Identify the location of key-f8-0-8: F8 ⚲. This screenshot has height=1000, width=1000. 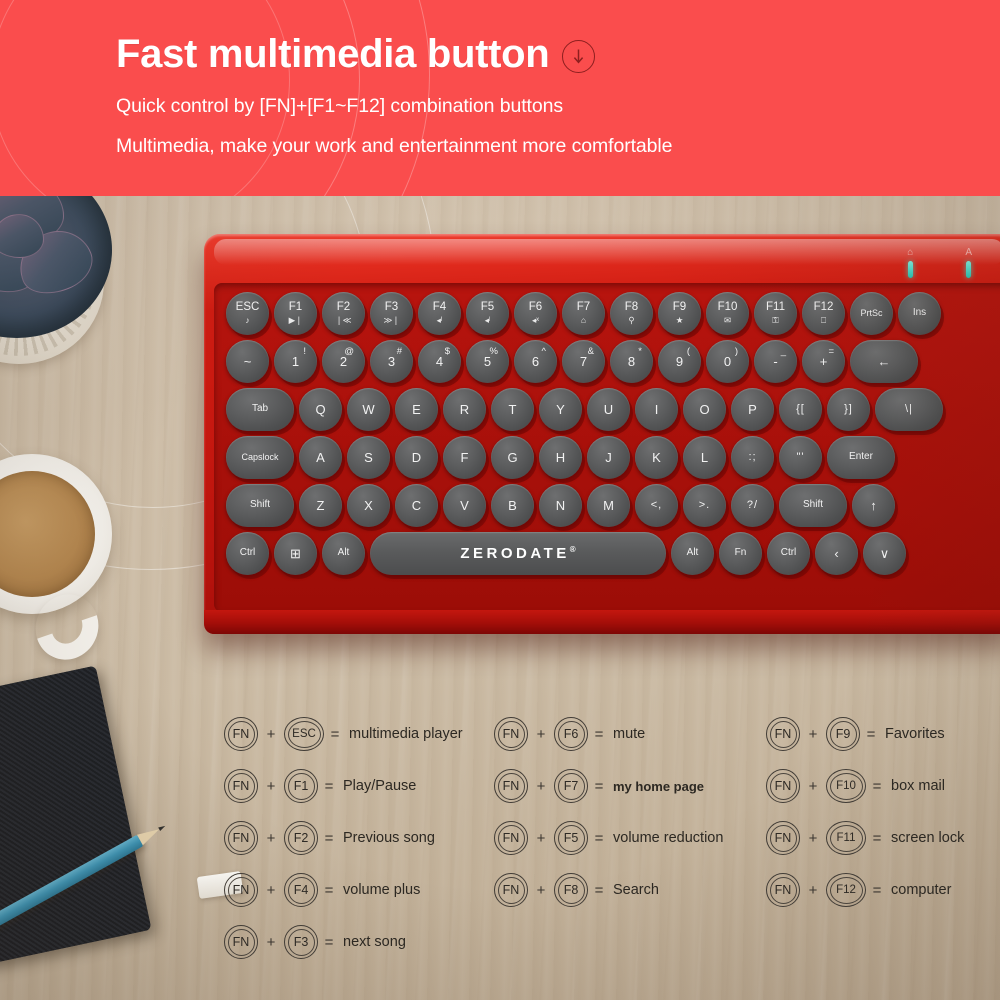
(631, 313).